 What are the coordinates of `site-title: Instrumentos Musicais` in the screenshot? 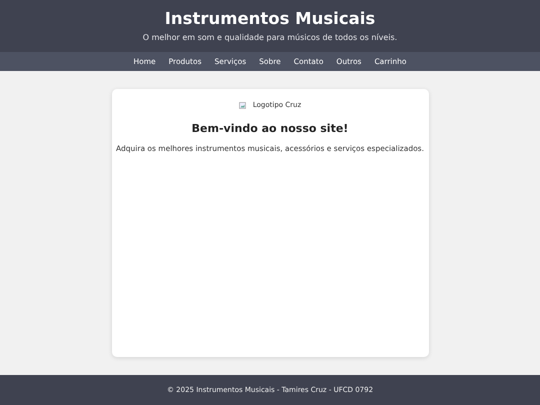 It's located at (270, 18).